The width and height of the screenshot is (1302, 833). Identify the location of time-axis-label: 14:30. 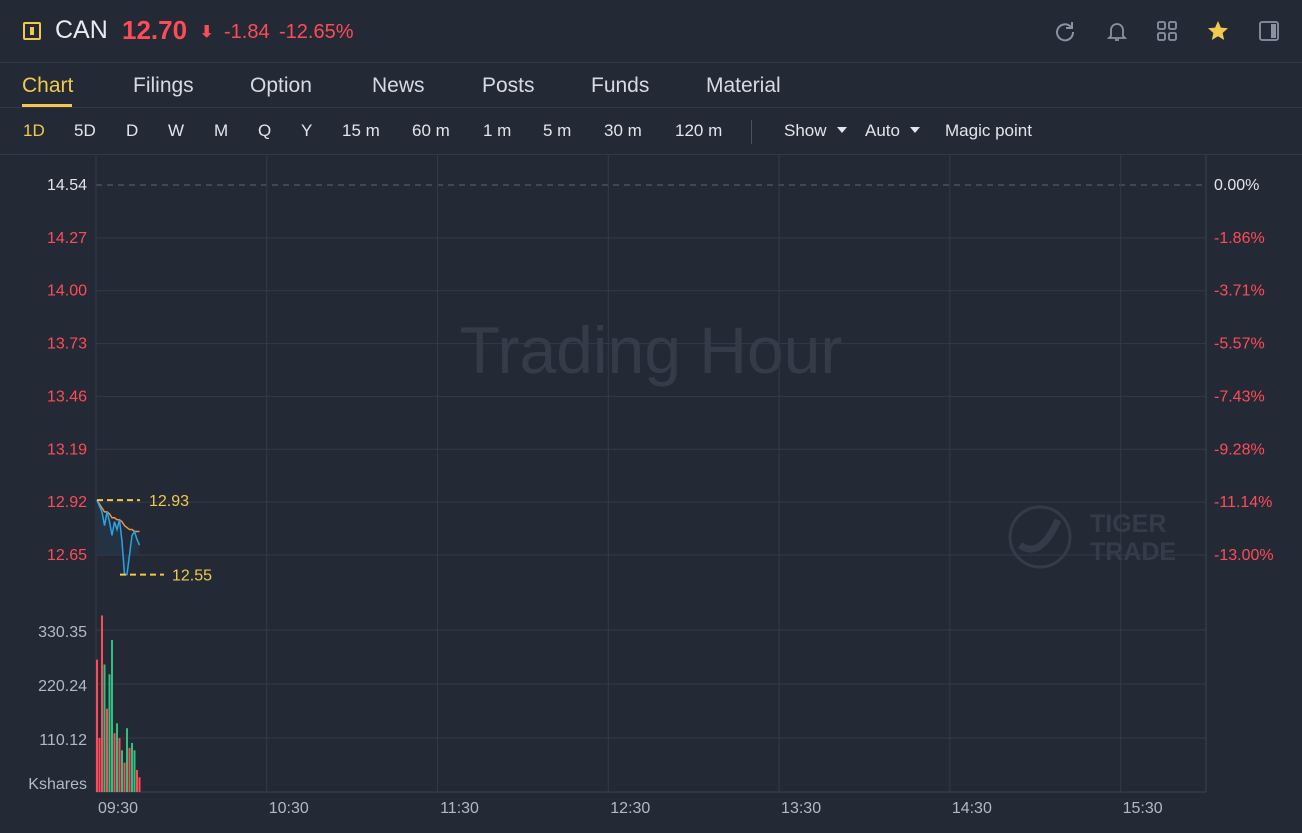
(972, 808).